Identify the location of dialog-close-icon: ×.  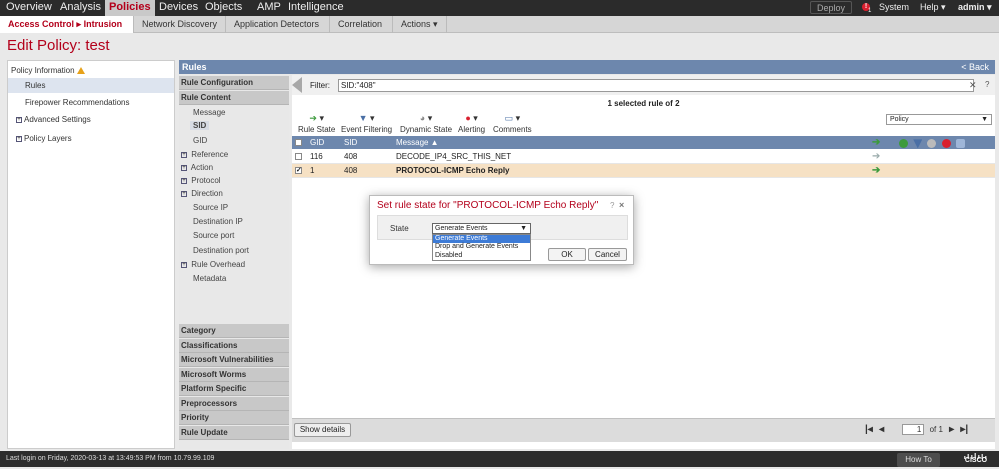
(621, 205).